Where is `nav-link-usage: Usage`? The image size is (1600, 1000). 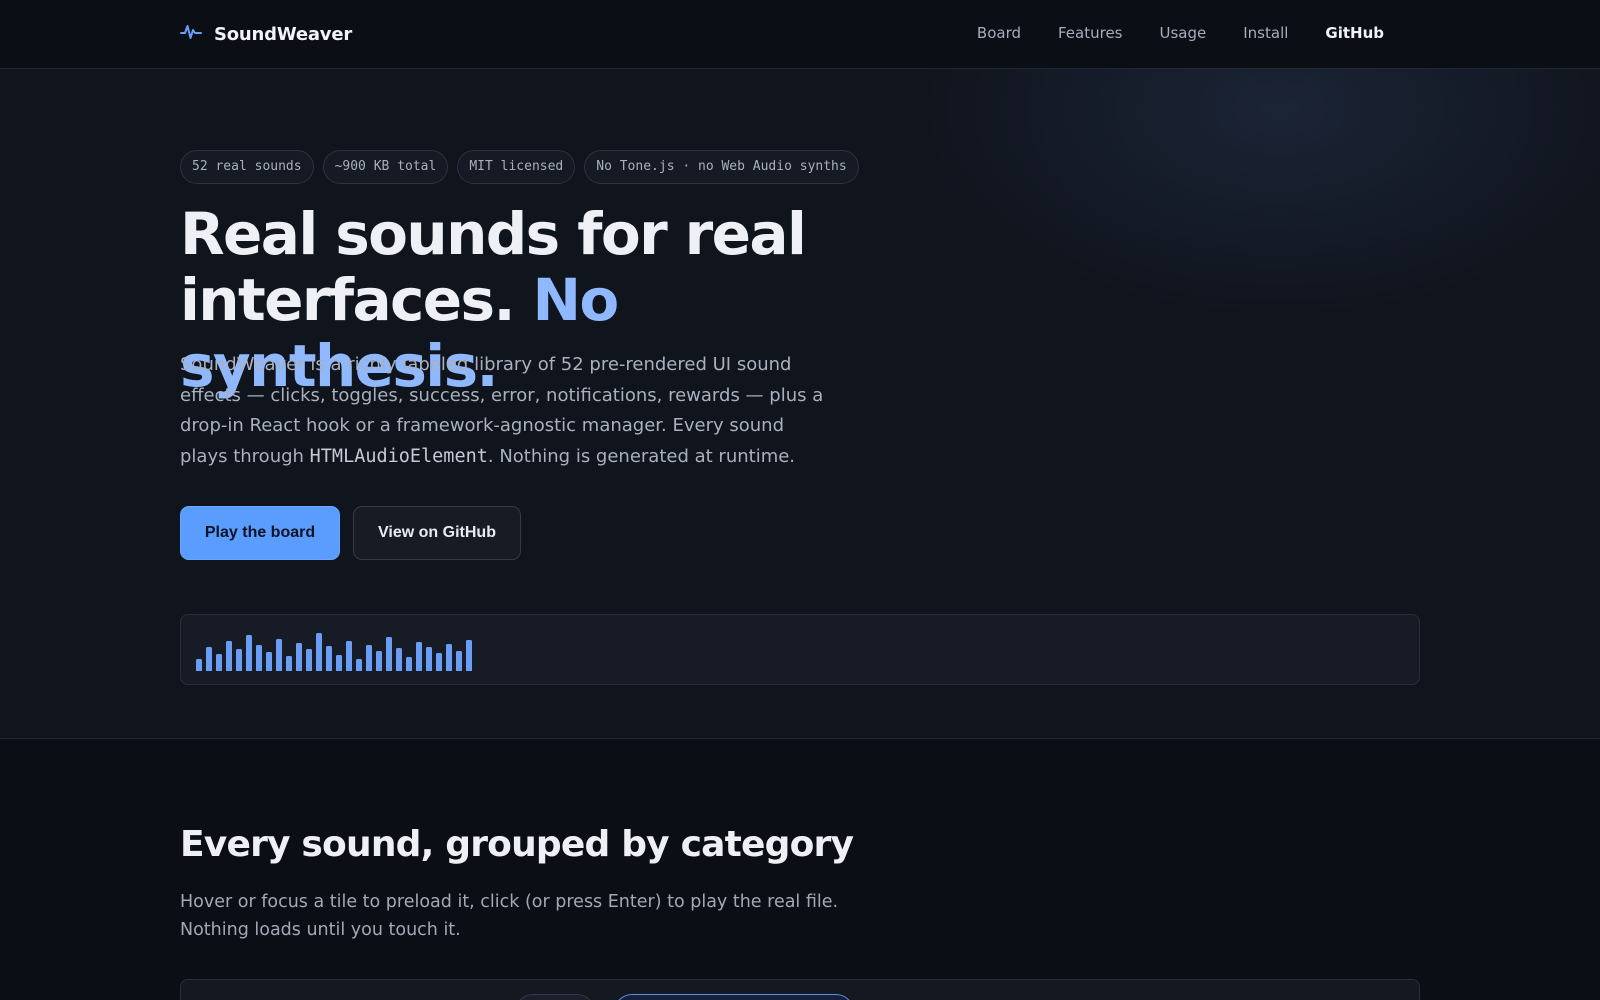 nav-link-usage: Usage is located at coordinates (1183, 33).